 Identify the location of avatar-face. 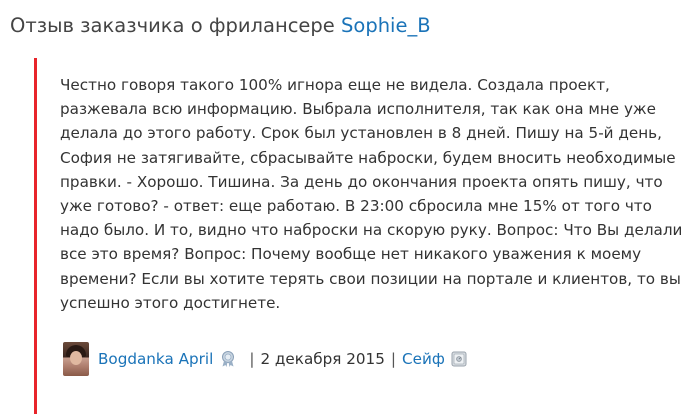
(76, 358).